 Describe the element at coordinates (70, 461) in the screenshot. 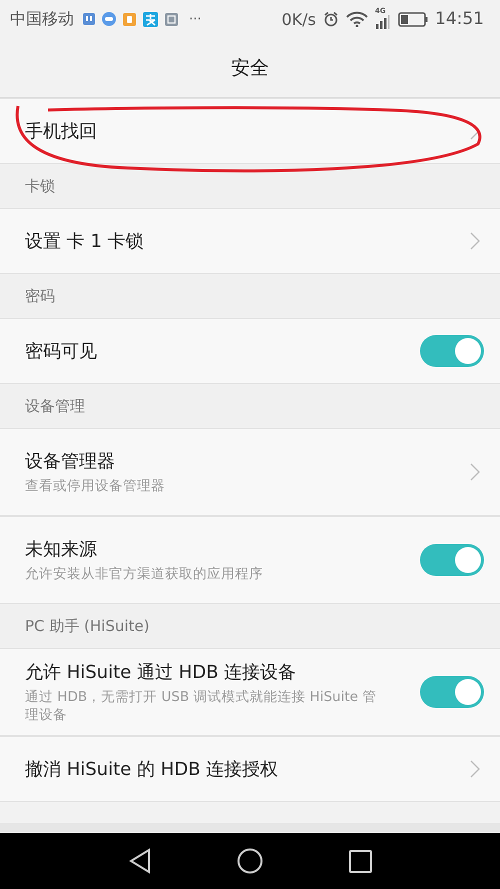

I see `item-title: 设备管理器` at that location.